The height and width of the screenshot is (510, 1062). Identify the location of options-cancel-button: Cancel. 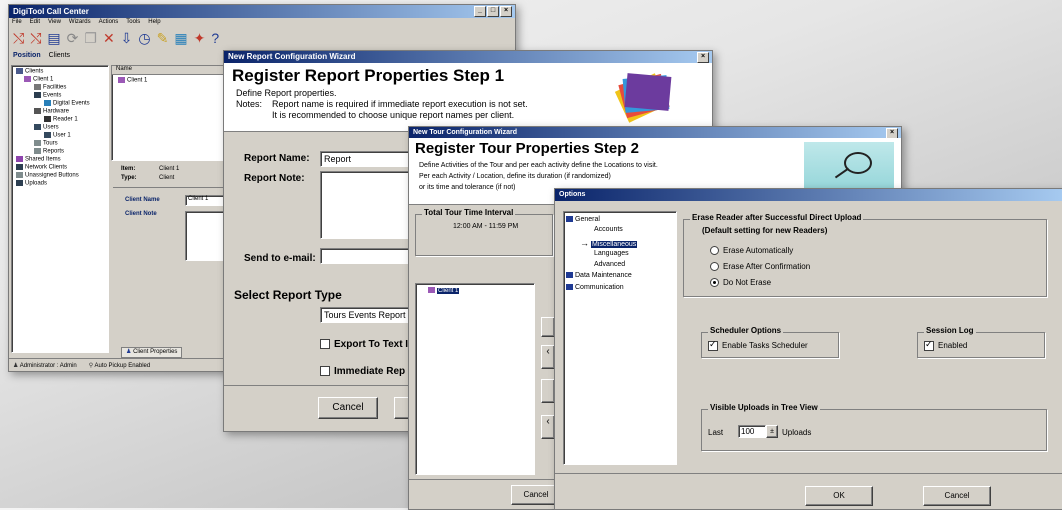
(957, 496).